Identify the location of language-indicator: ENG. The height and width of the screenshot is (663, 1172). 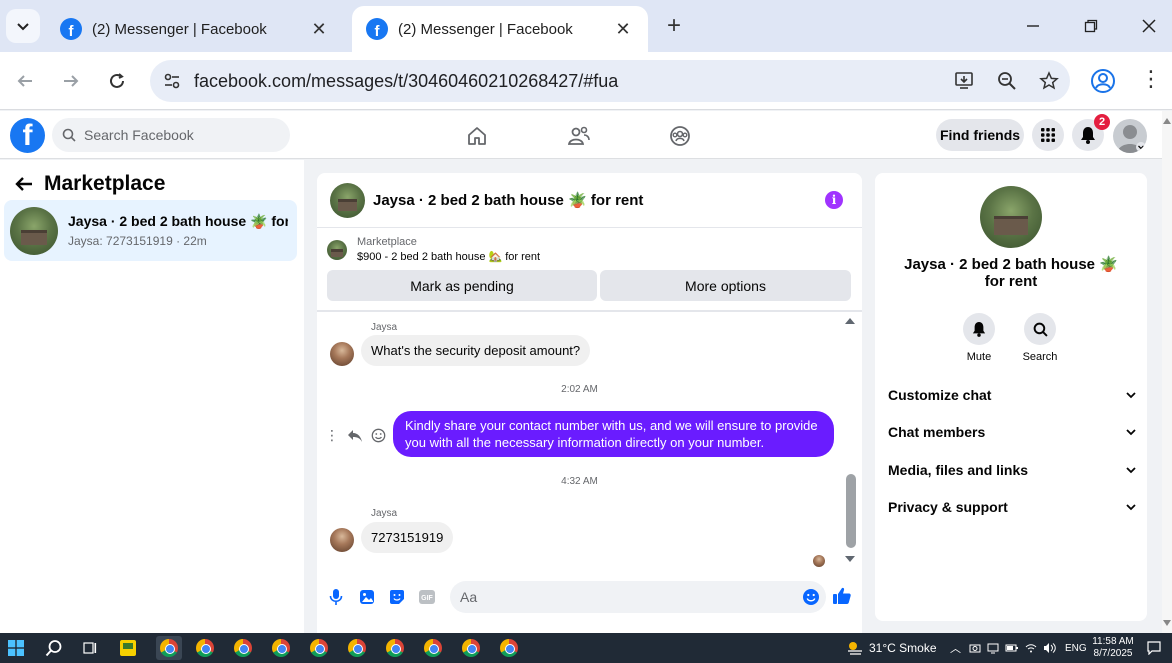
(1076, 648).